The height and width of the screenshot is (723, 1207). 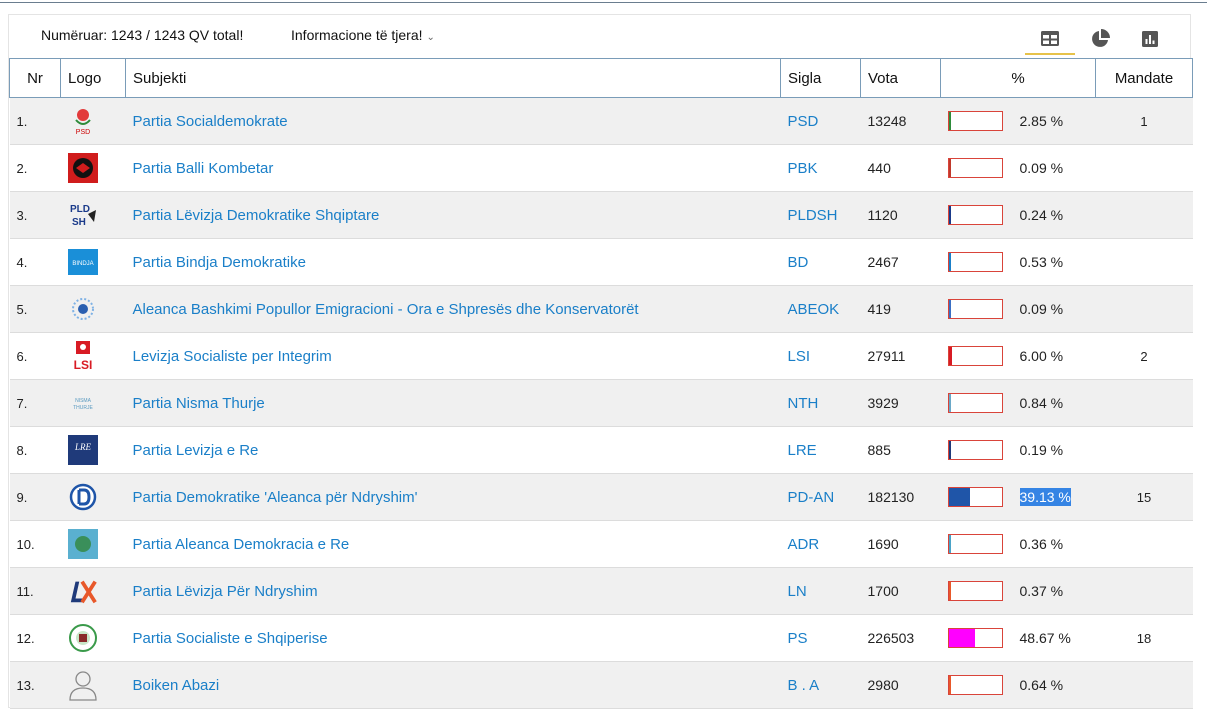 I want to click on subject-link: Partia Nisma Thurje, so click(x=199, y=403).